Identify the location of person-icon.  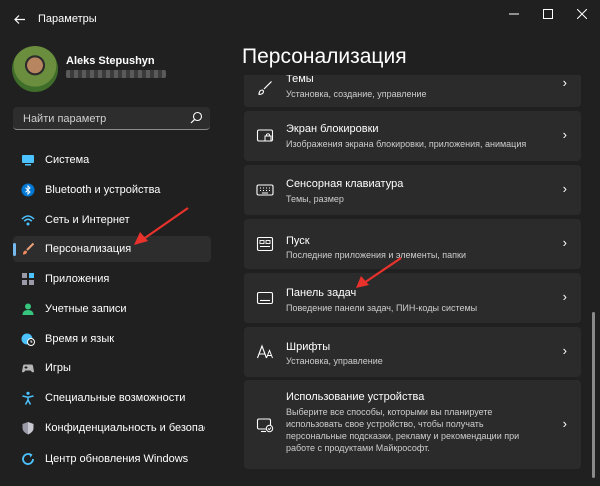
(28, 309).